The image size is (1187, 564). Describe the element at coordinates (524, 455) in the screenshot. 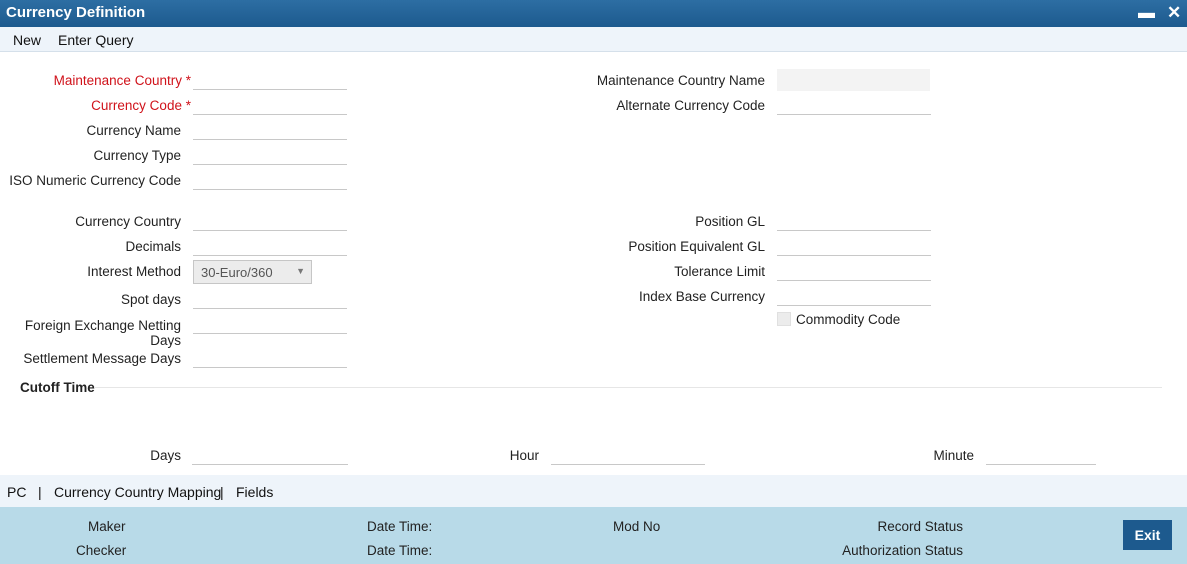

I see `cutoff-hour-label: Hour` at that location.